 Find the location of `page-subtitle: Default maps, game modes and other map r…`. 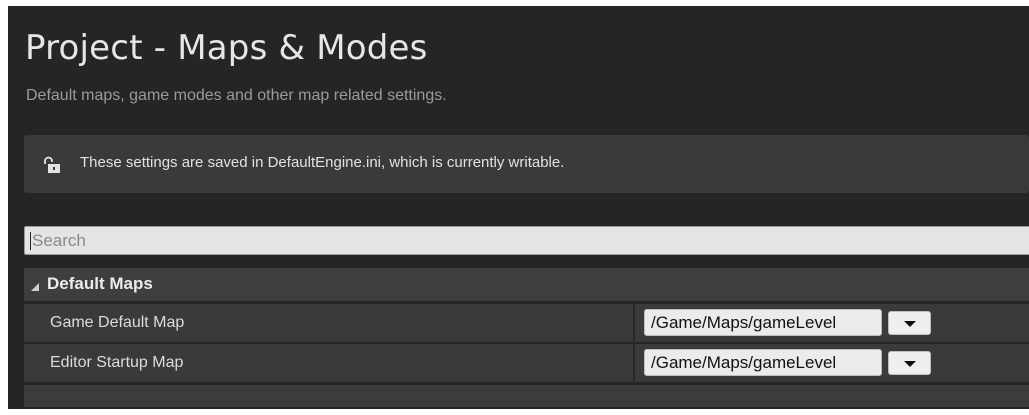

page-subtitle: Default maps, game modes and other map r… is located at coordinates (236, 95).